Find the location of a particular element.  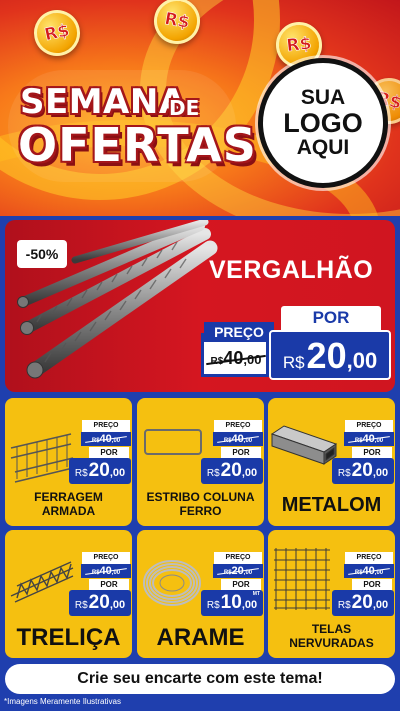

promo-title: SEMANA DE OFERTAS is located at coordinates (132, 127).